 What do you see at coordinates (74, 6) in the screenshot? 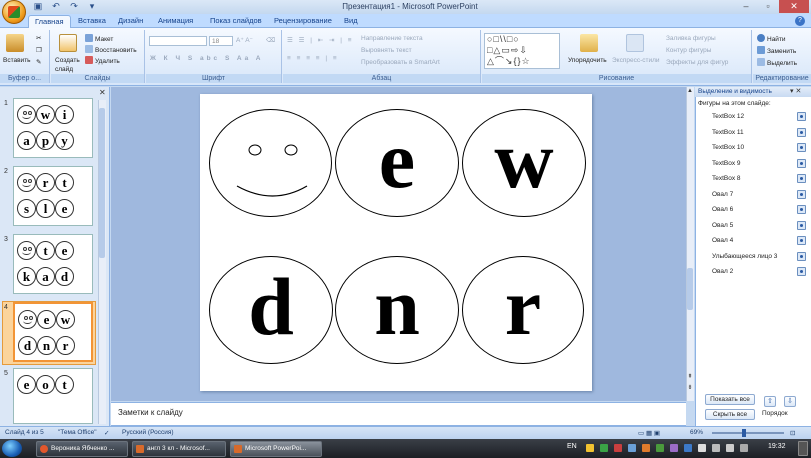
I see `redo-icon: ↷` at bounding box center [74, 6].